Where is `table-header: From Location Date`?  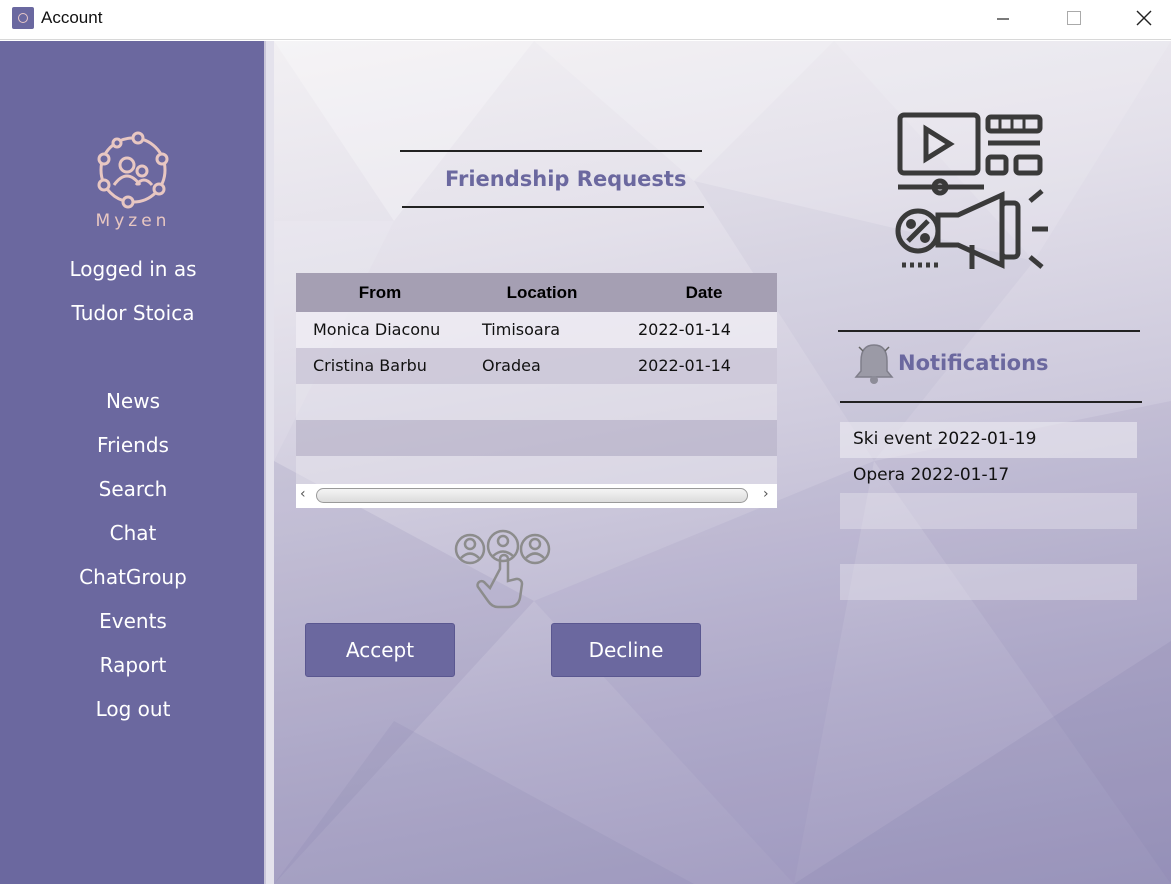
table-header: From Location Date is located at coordinates (536, 292).